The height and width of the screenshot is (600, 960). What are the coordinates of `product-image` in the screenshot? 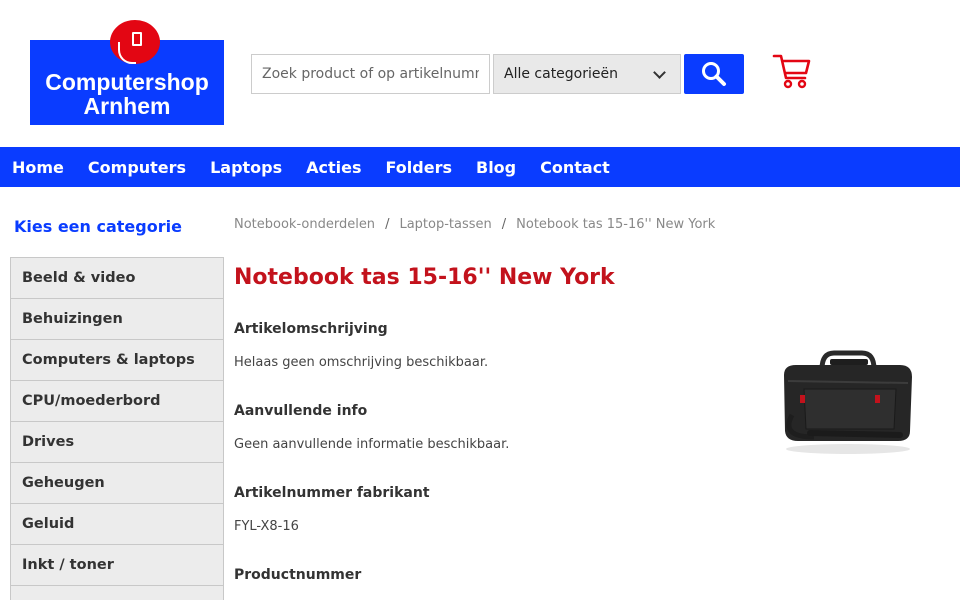 It's located at (845, 400).